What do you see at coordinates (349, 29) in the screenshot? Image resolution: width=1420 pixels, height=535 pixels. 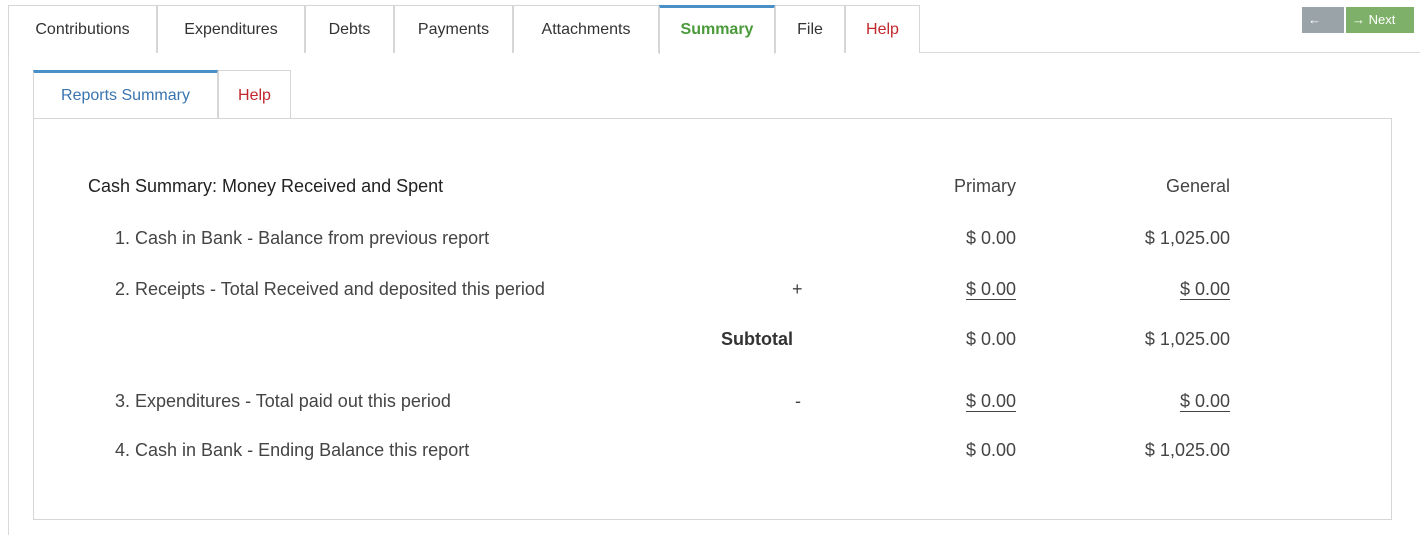 I see `tab-debts: Debts` at bounding box center [349, 29].